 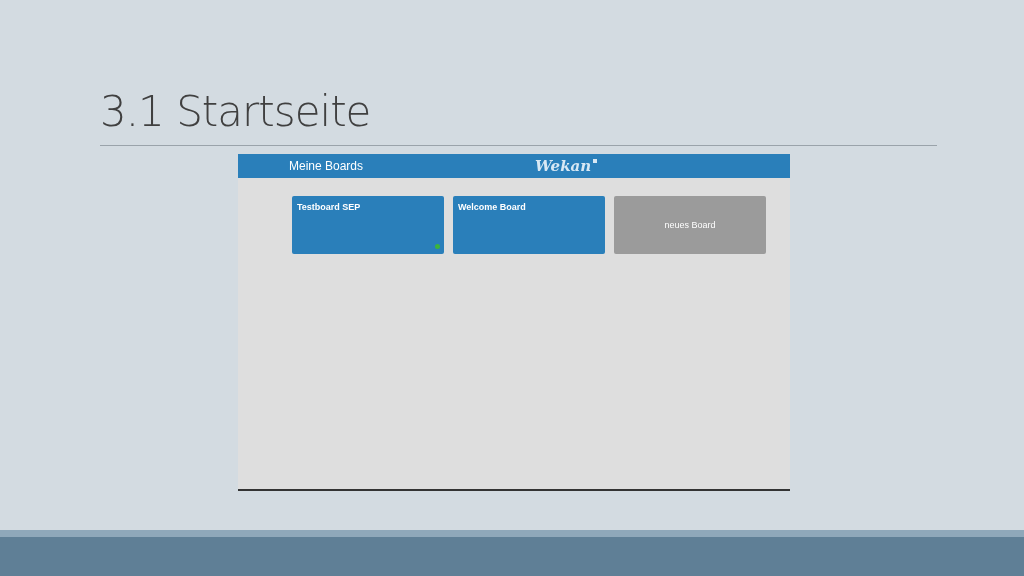 What do you see at coordinates (529, 225) in the screenshot?
I see `board-tile: Welcome Board` at bounding box center [529, 225].